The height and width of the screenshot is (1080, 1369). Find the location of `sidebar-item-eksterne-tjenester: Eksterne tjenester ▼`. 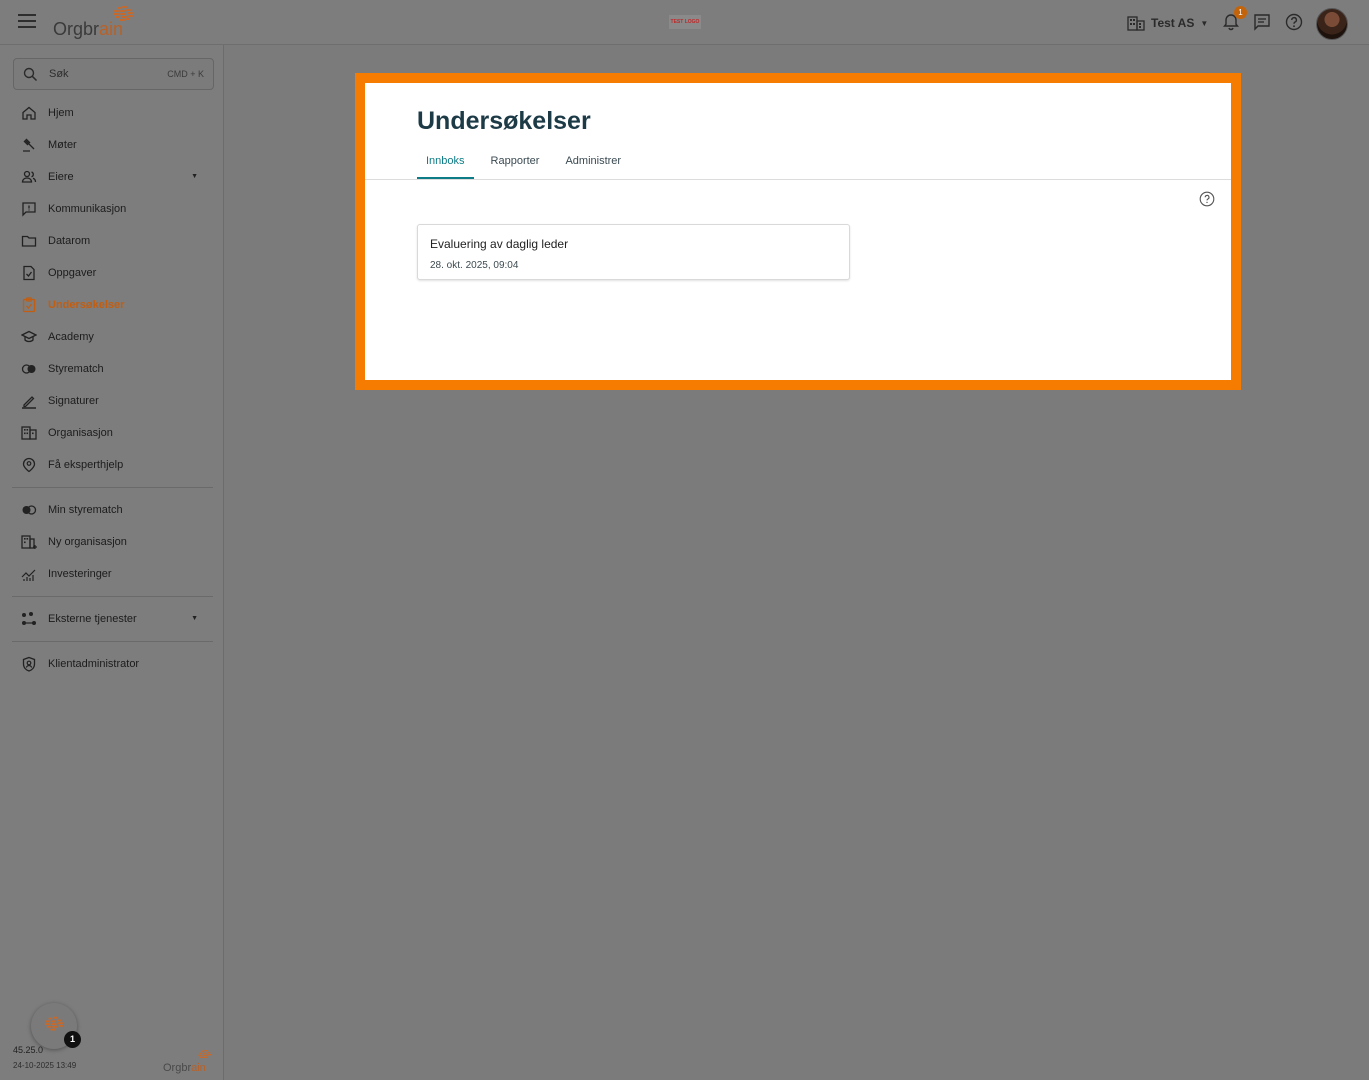

sidebar-item-eksterne-tjenester: Eksterne tjenester ▼ is located at coordinates (112, 619).